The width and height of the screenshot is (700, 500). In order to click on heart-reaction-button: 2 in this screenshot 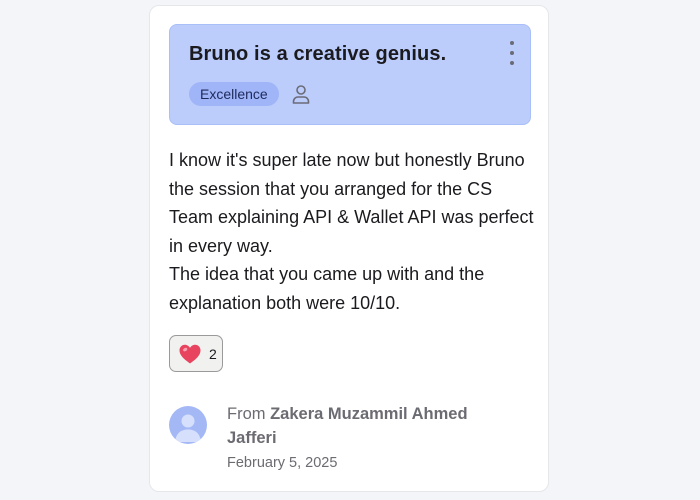, I will do `click(196, 353)`.